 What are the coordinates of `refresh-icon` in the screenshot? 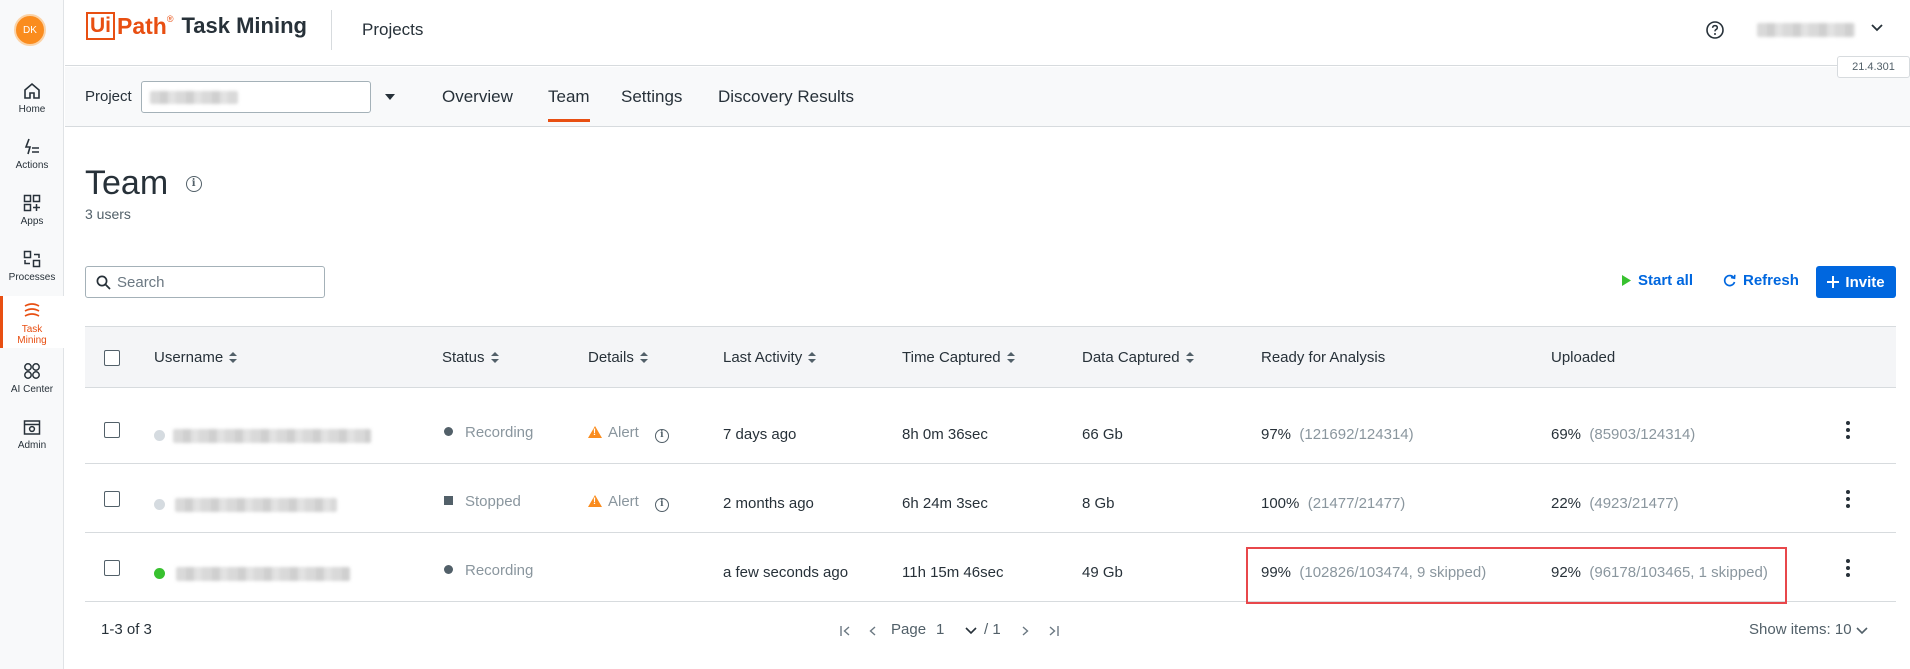 It's located at (1729, 280).